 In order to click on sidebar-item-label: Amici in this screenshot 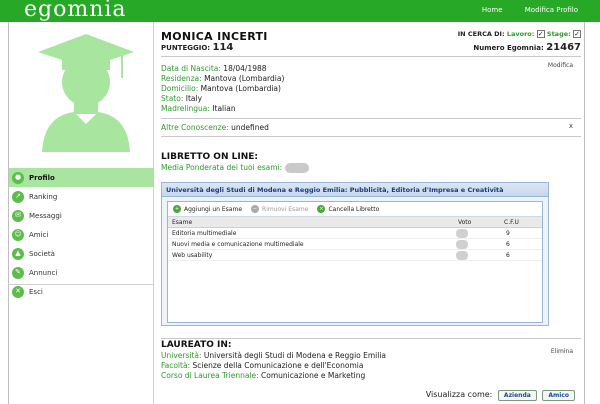, I will do `click(39, 234)`.